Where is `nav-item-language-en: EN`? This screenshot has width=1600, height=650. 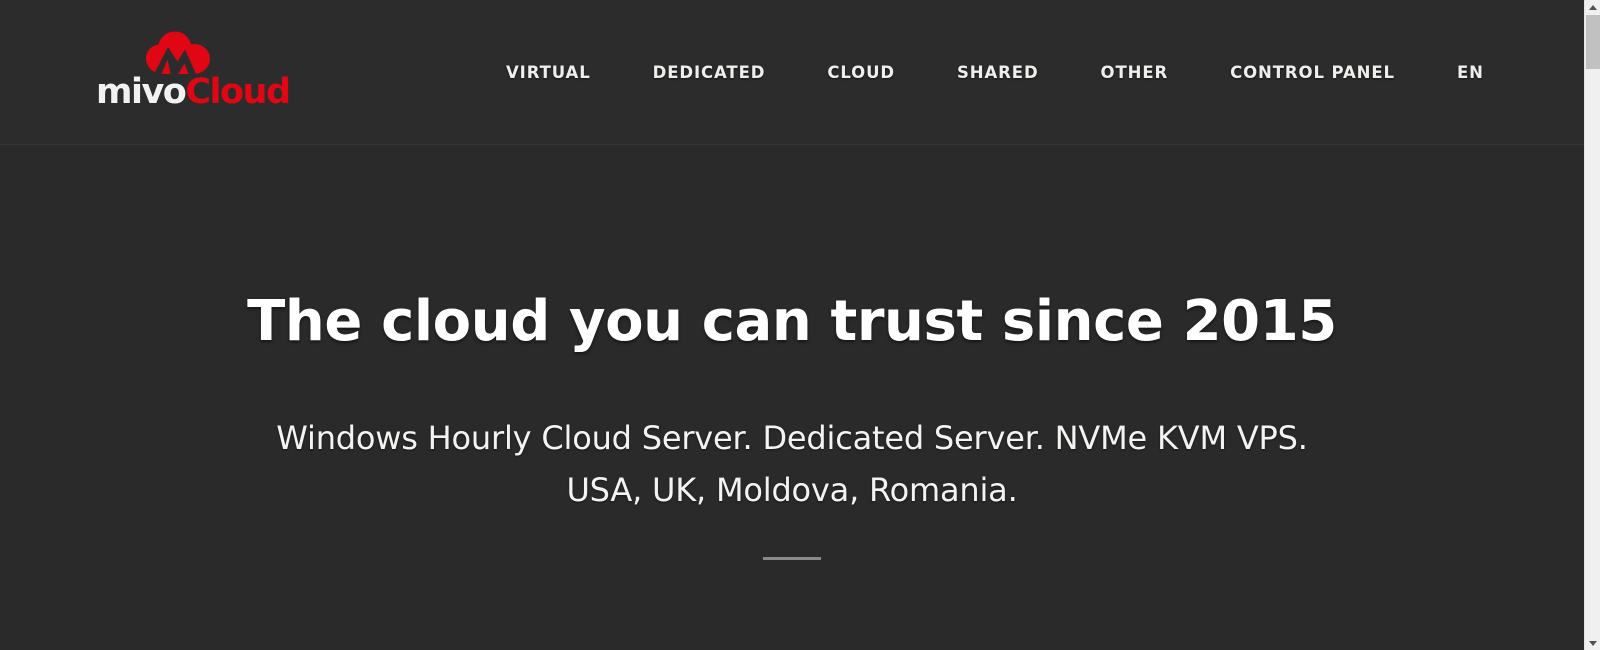
nav-item-language-en: EN is located at coordinates (1470, 72).